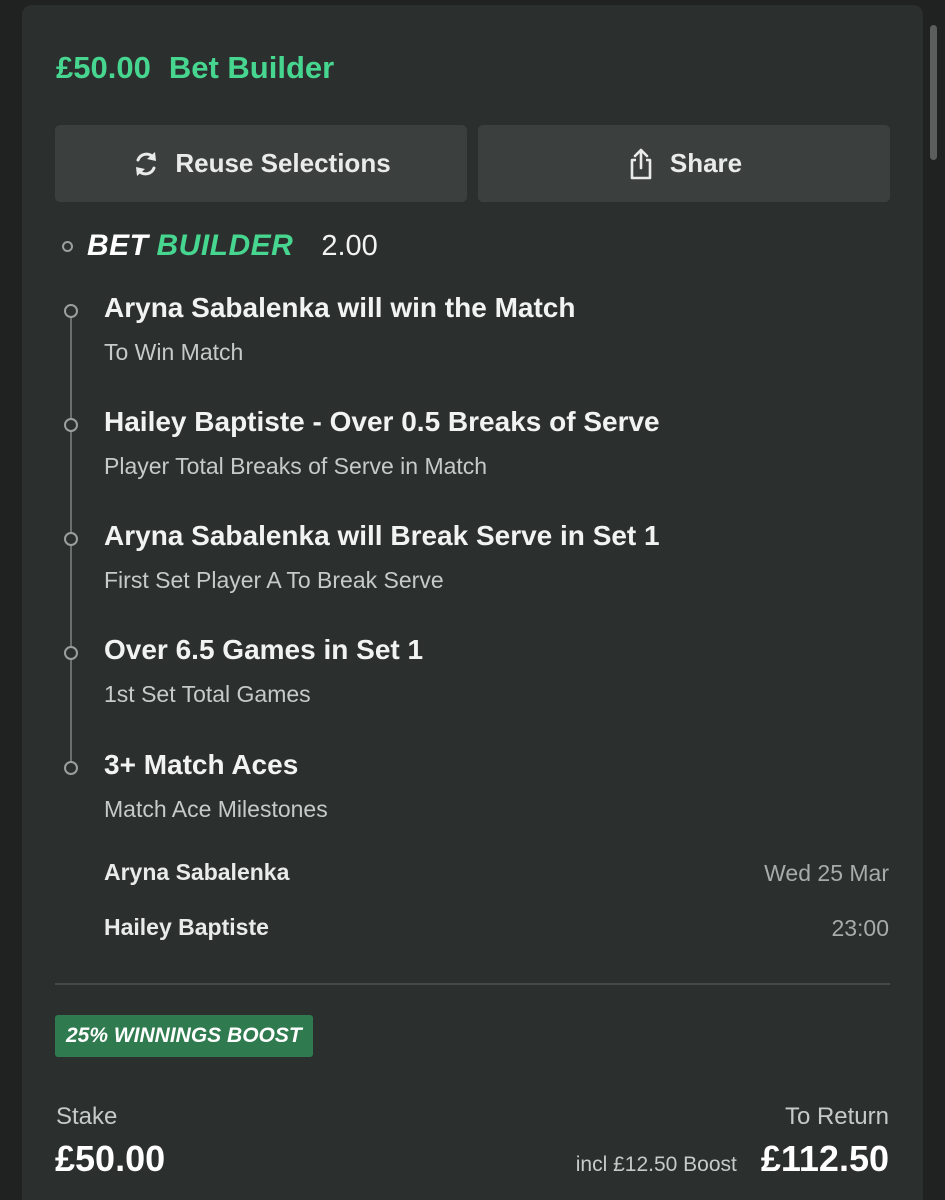 The width and height of the screenshot is (945, 1200). What do you see at coordinates (67, 246) in the screenshot?
I see `timeline-dot` at bounding box center [67, 246].